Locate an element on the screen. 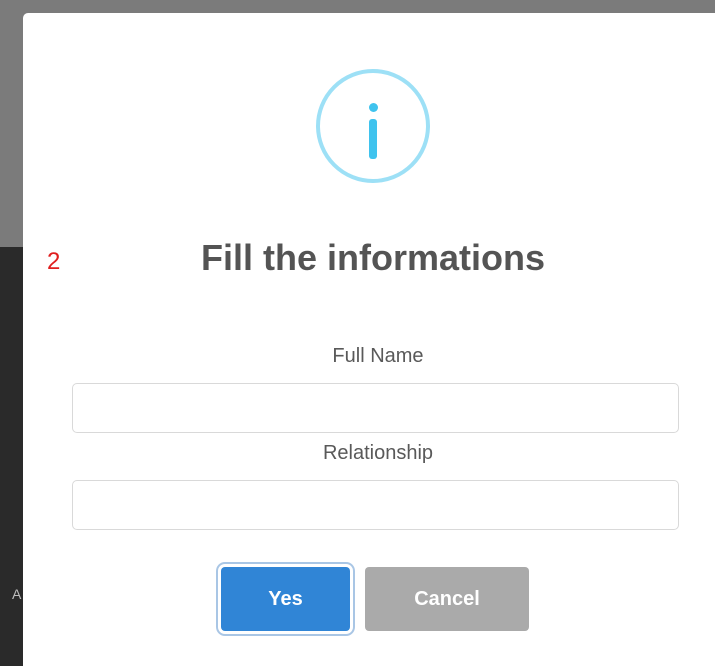 This screenshot has height=666, width=715. relationship-input is located at coordinates (375, 505).